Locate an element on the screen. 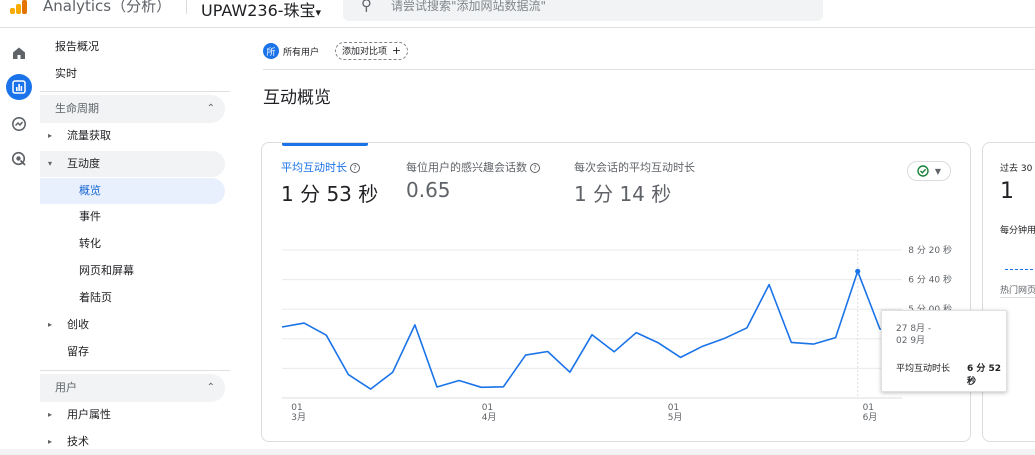 The height and width of the screenshot is (455, 1035). metric-tab-avg-engagement-time: 平均互动时长? 1 分 53 秒 is located at coordinates (329, 183).